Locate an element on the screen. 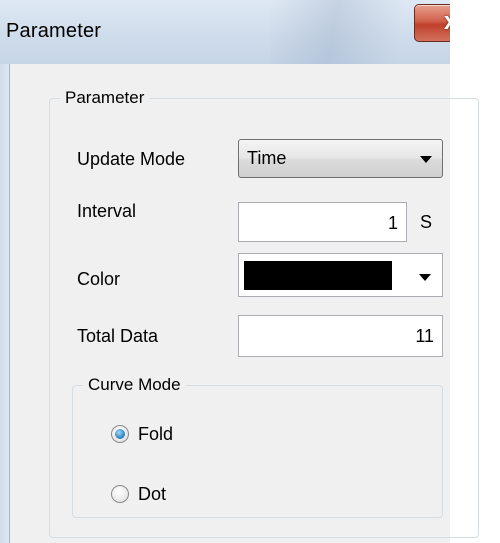 This screenshot has height=543, width=500. interval-input: 1 is located at coordinates (322, 222).